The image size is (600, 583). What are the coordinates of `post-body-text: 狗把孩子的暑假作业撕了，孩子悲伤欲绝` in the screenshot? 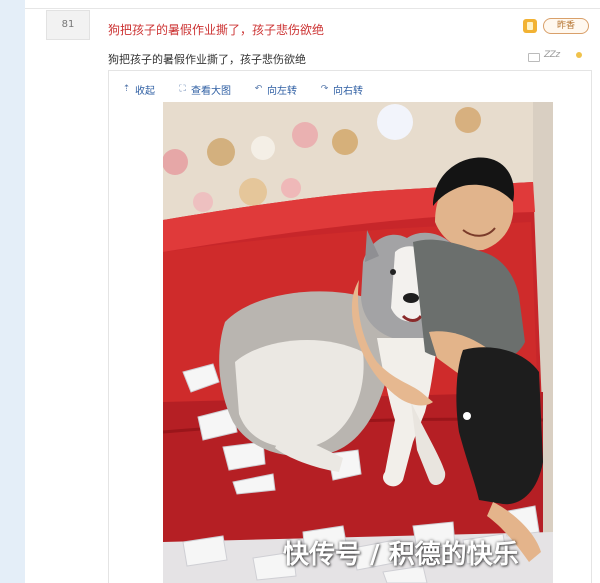 It's located at (207, 59).